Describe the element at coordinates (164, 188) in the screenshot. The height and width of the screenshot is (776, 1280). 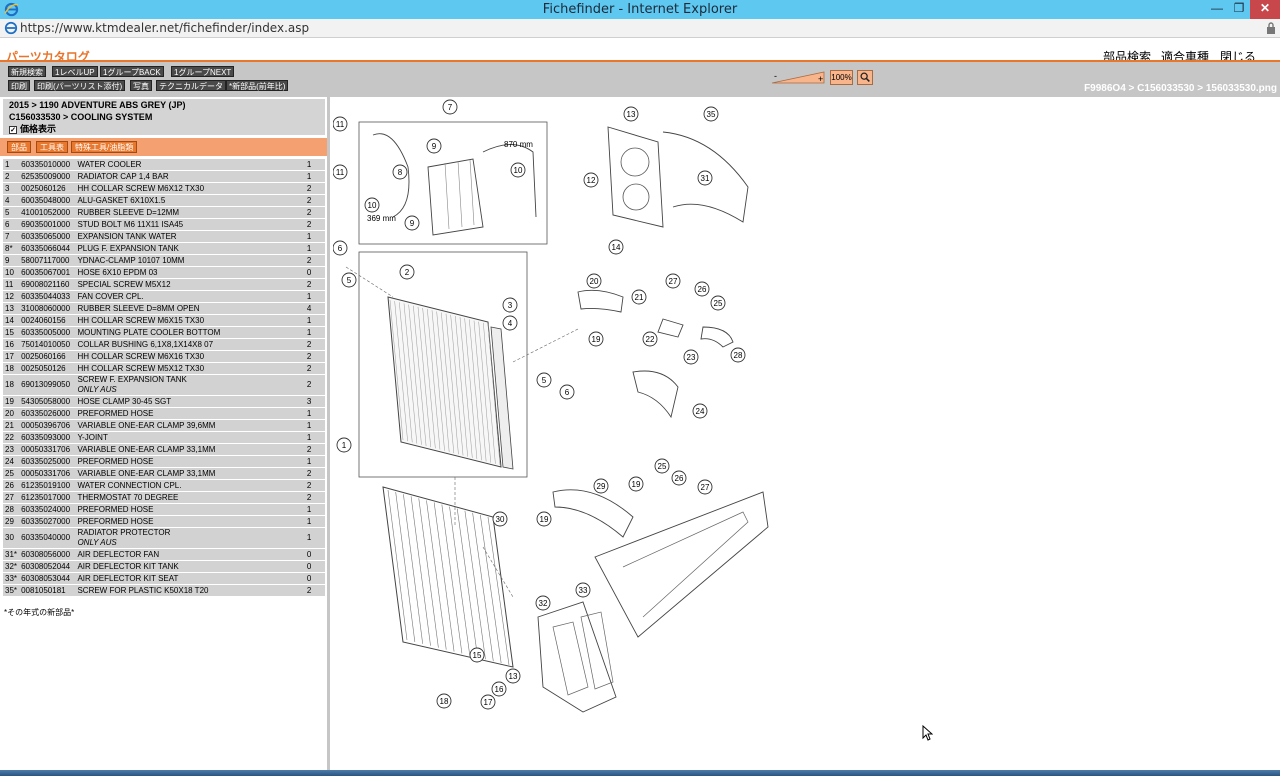
I see `table-row: 3 0025060126 HH COLLAR SCREW M6X12 TX30 2` at that location.